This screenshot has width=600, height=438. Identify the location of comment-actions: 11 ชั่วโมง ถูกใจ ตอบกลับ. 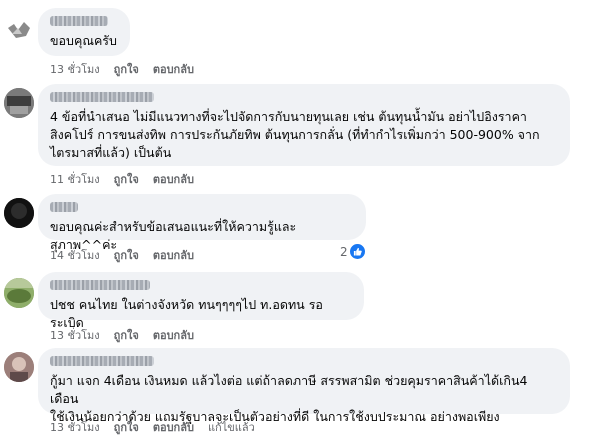
(122, 179).